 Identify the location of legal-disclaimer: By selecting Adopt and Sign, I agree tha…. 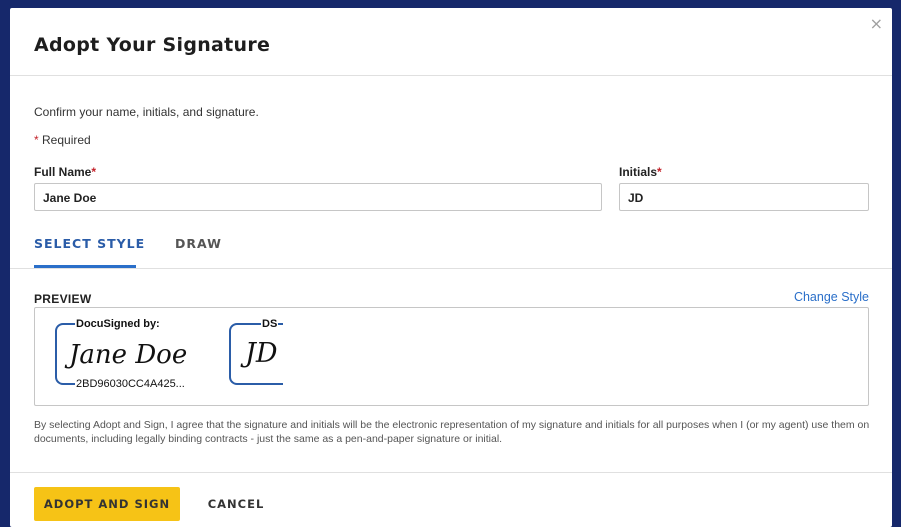
(452, 432).